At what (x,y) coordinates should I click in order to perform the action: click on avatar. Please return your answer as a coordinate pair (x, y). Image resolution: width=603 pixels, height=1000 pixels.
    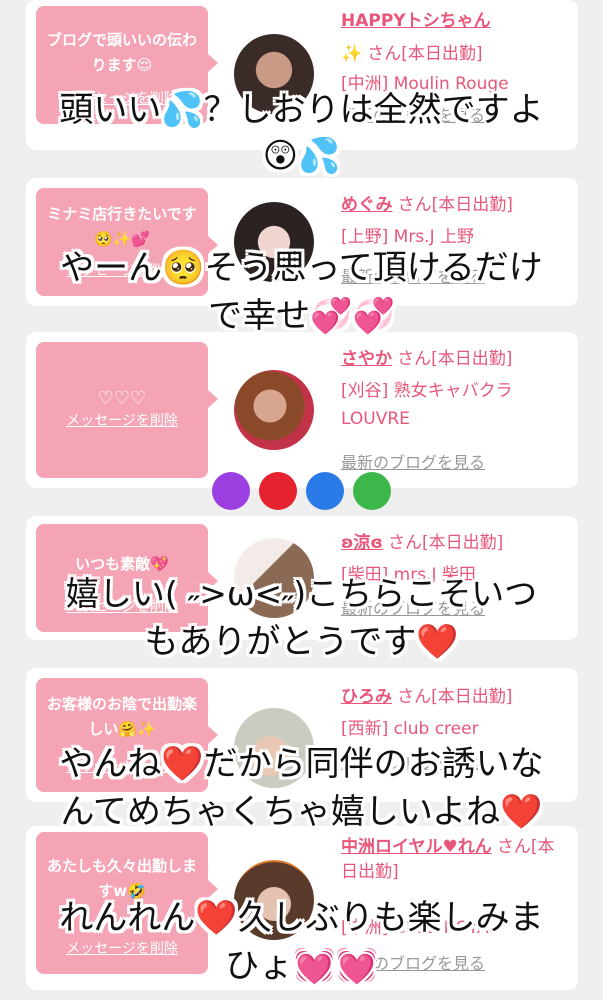
    Looking at the image, I should click on (274, 410).